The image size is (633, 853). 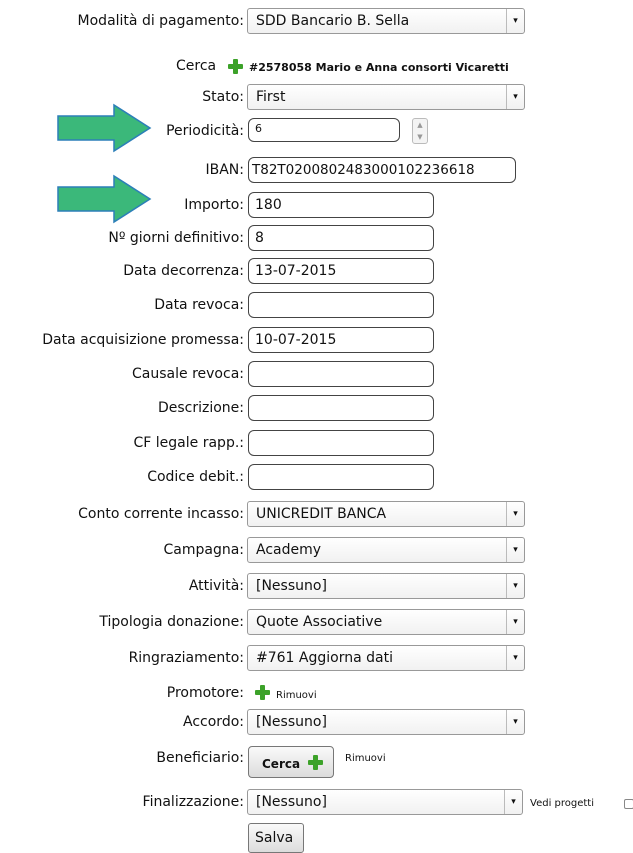 I want to click on decorrenza-value: 13-07-2015, so click(x=296, y=271).